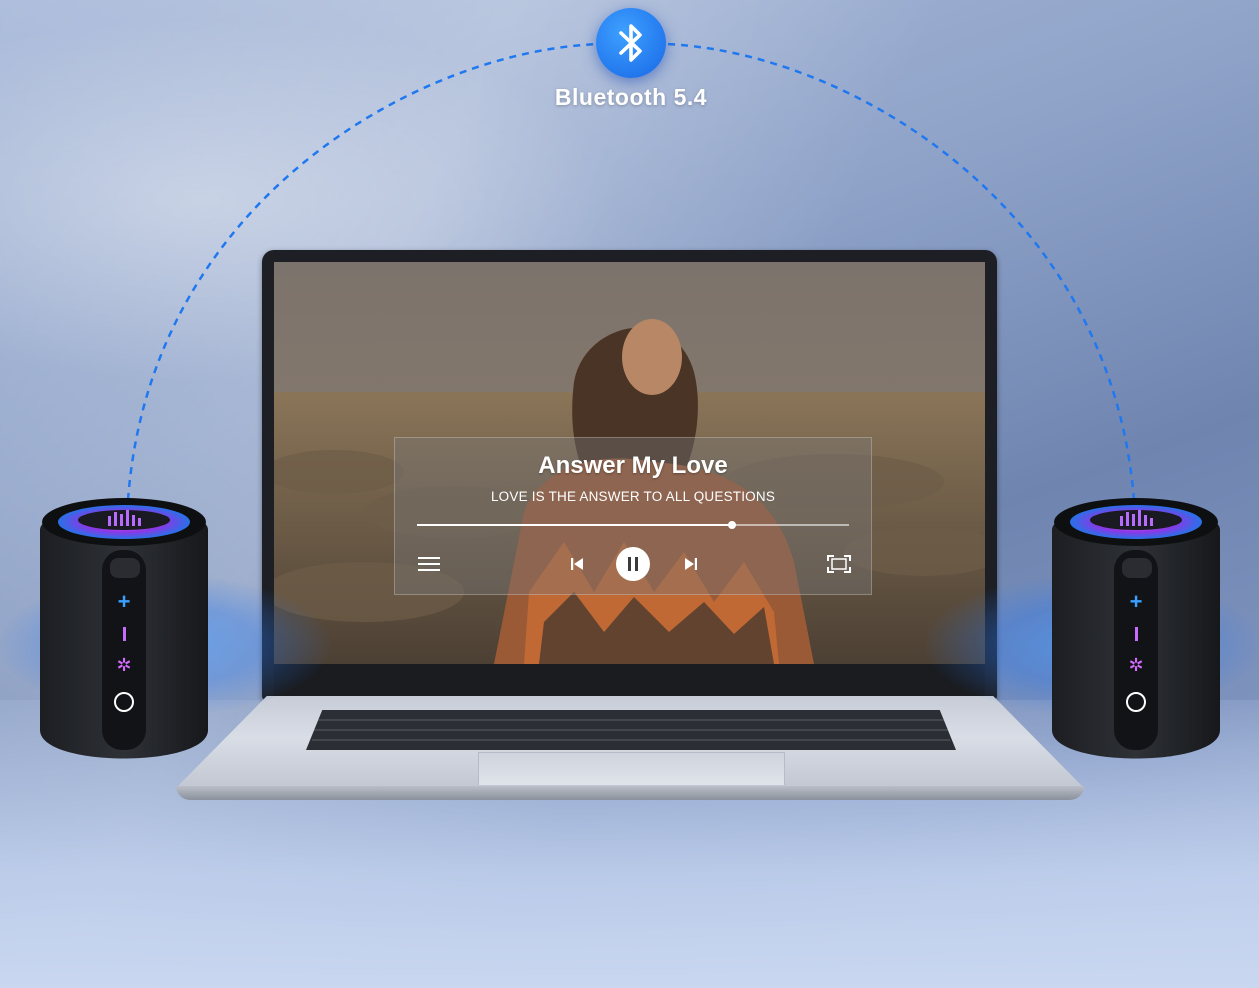 This screenshot has height=988, width=1259. I want to click on left-light-mode-button: ✲, so click(124, 665).